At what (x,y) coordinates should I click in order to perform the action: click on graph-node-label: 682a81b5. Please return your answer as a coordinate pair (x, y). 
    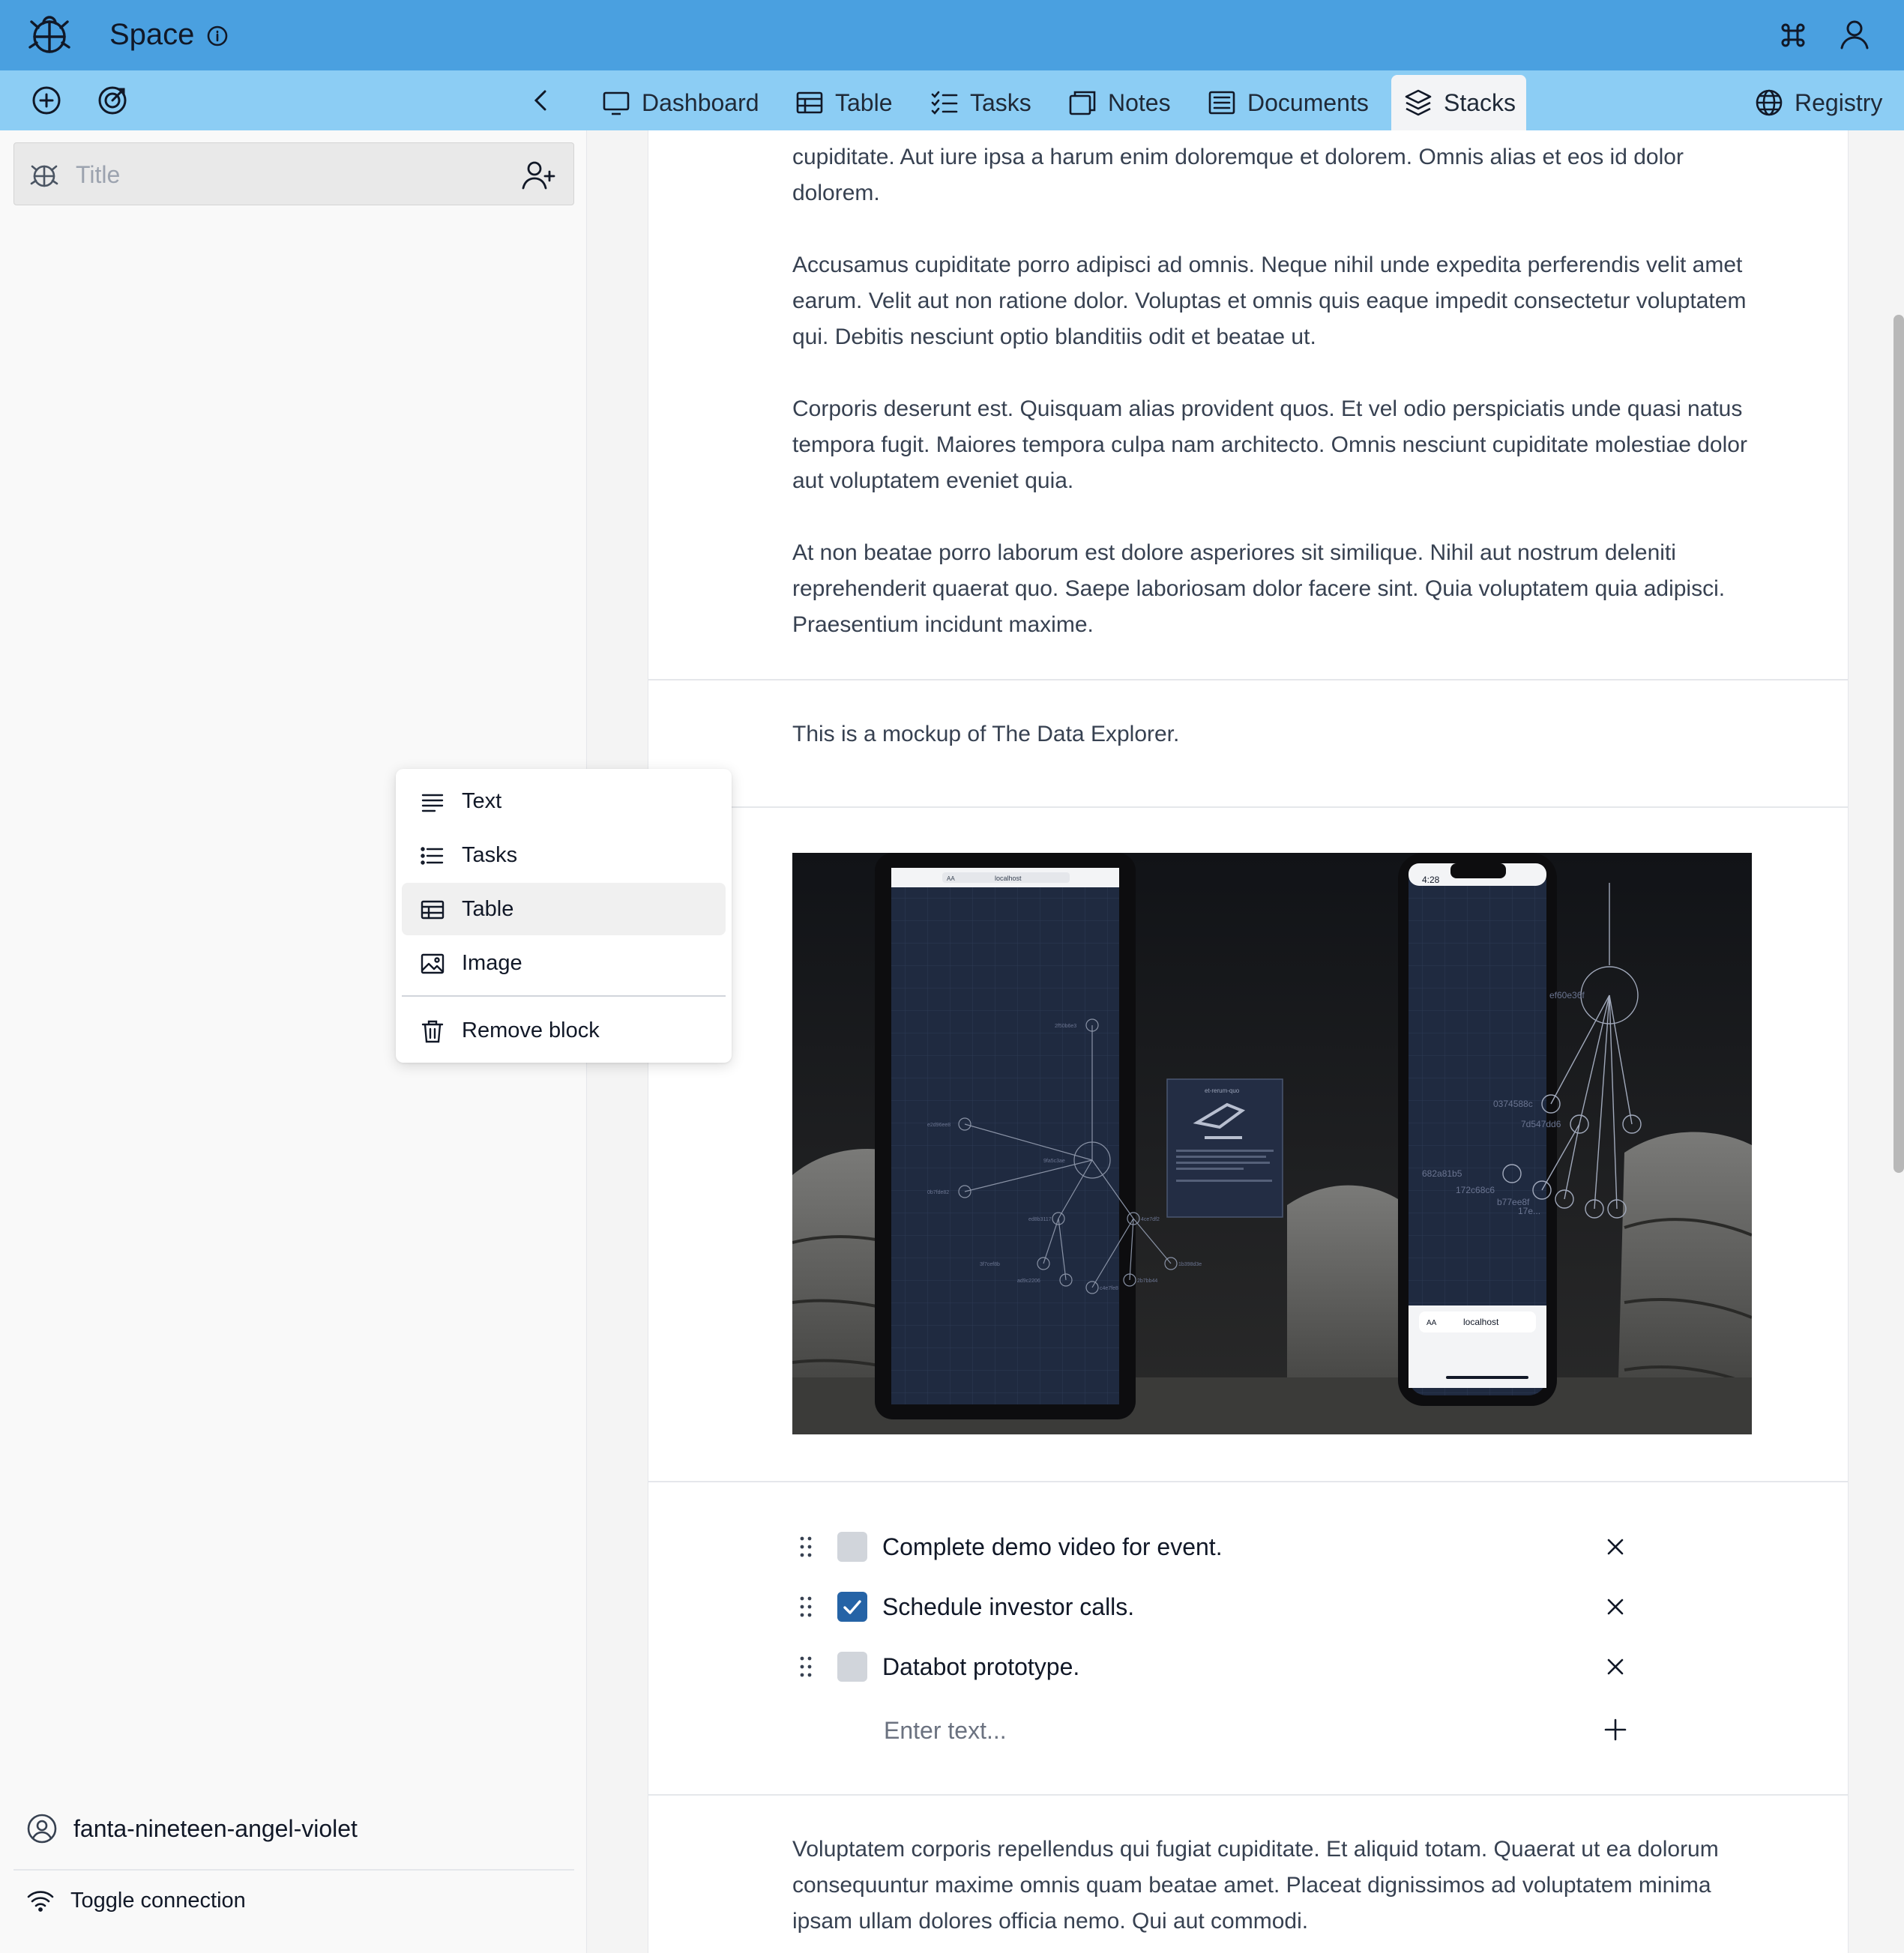
    Looking at the image, I should click on (1442, 1173).